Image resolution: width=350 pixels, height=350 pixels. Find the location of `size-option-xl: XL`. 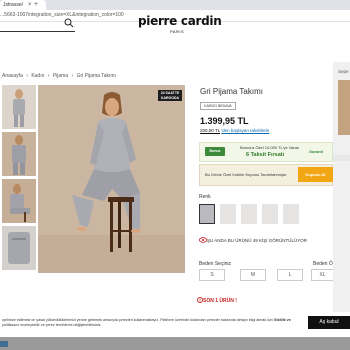

size-option-xl: XL is located at coordinates (322, 275).